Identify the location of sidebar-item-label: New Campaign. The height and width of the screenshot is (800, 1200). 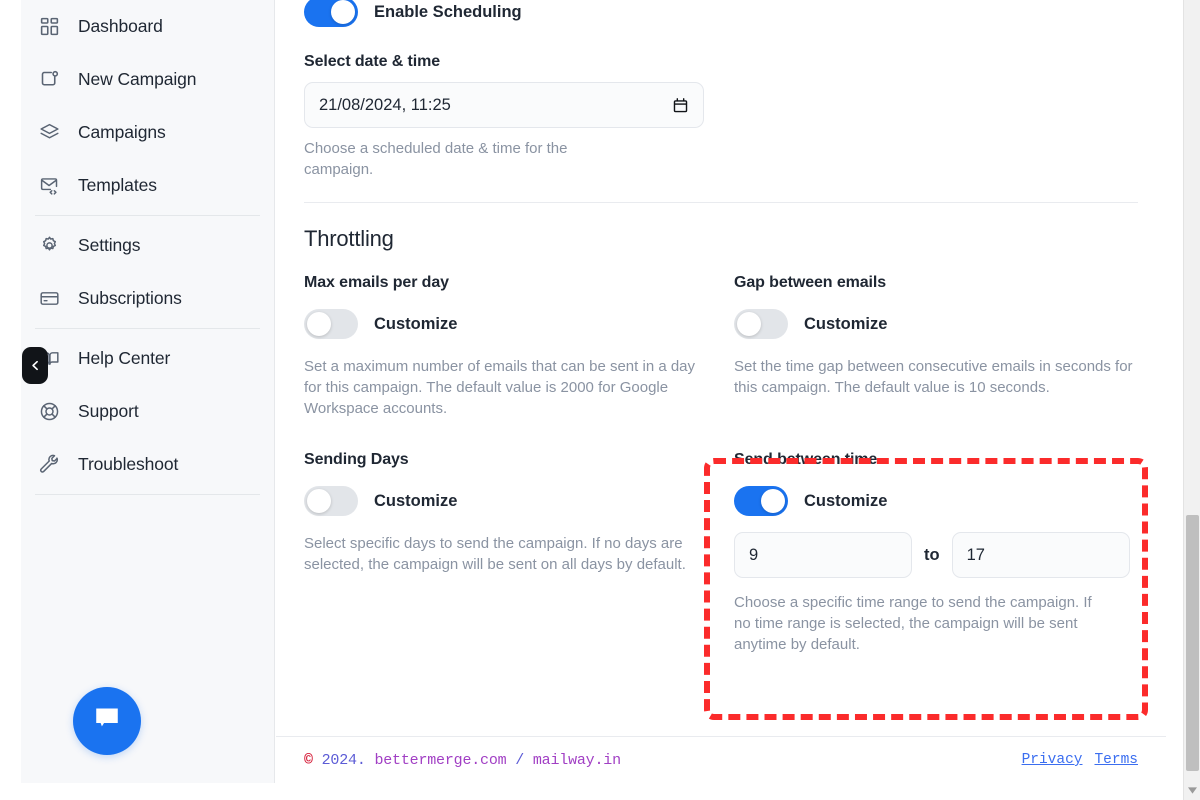
(137, 79).